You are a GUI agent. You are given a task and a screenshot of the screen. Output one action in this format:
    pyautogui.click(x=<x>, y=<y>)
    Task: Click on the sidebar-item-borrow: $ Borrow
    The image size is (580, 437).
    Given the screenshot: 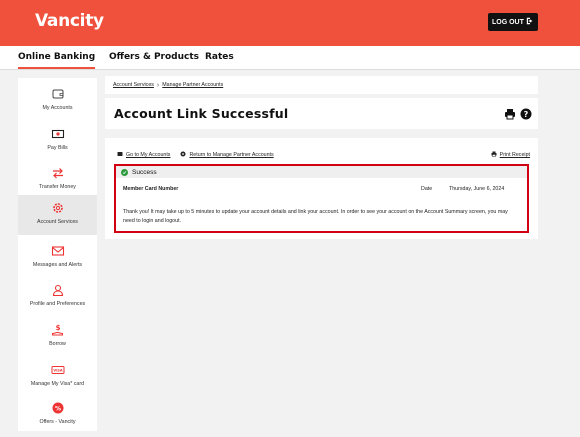 What is the action you would take?
    pyautogui.click(x=57, y=339)
    